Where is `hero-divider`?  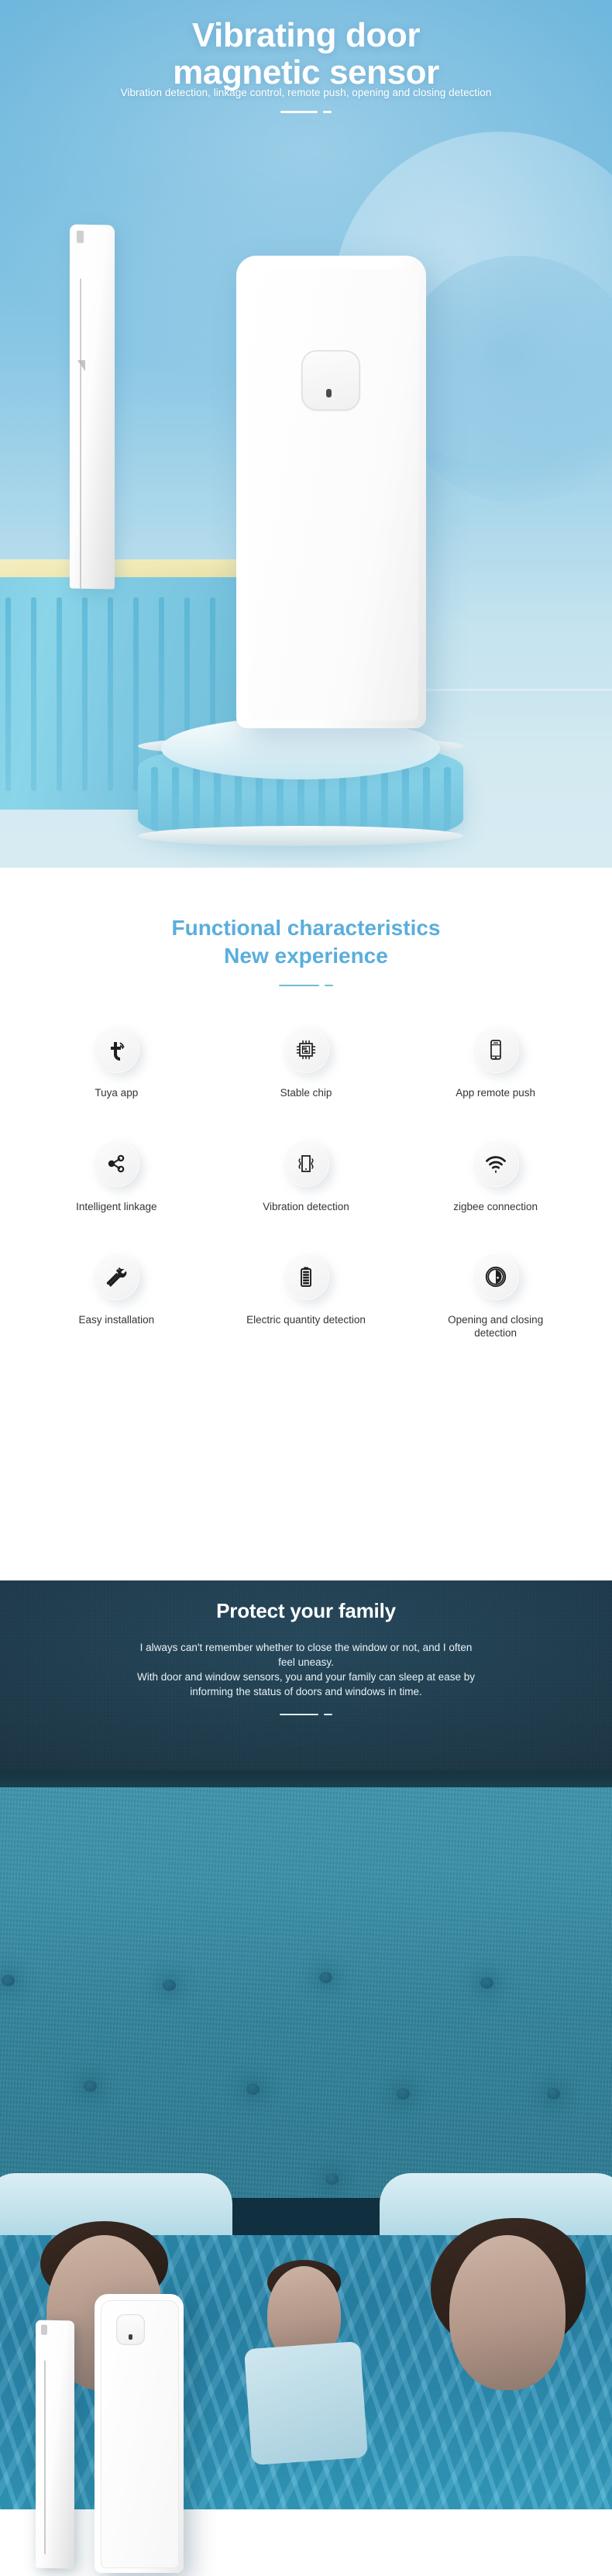 hero-divider is located at coordinates (306, 112).